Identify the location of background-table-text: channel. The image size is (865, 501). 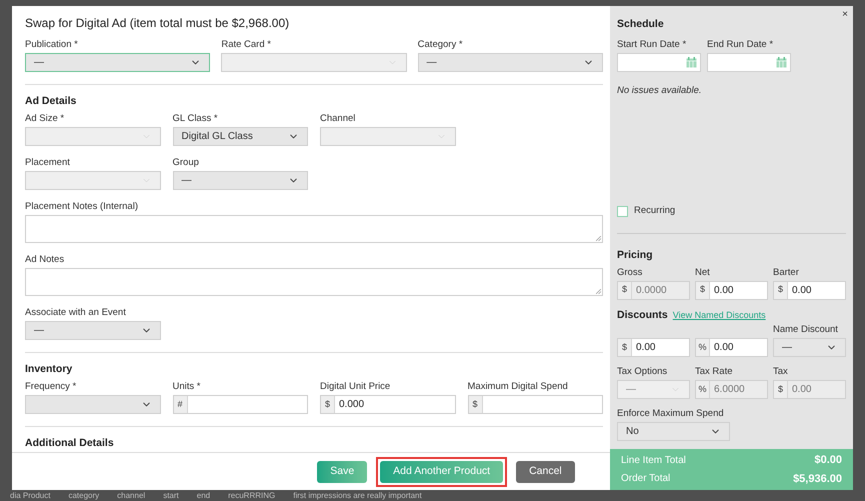
(131, 495).